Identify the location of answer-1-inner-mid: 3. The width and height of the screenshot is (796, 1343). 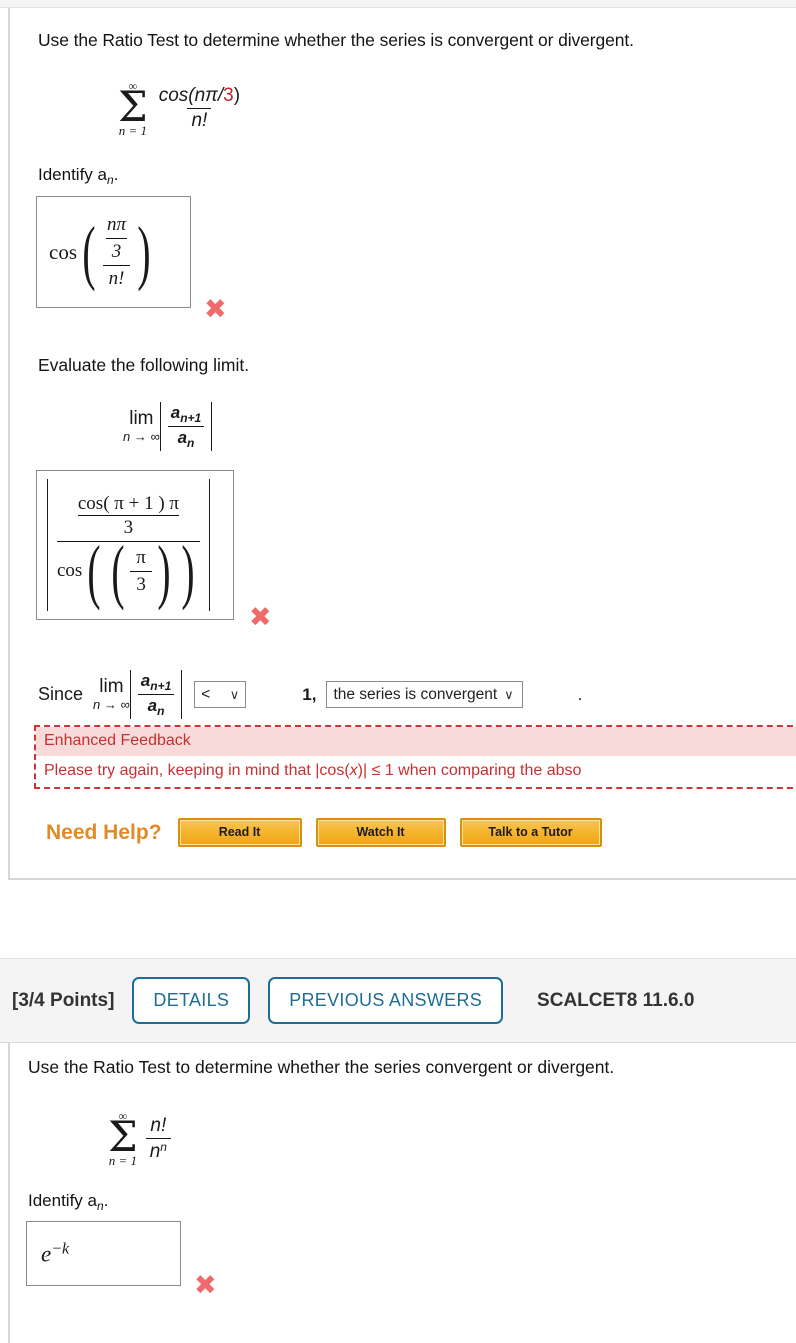
(116, 251).